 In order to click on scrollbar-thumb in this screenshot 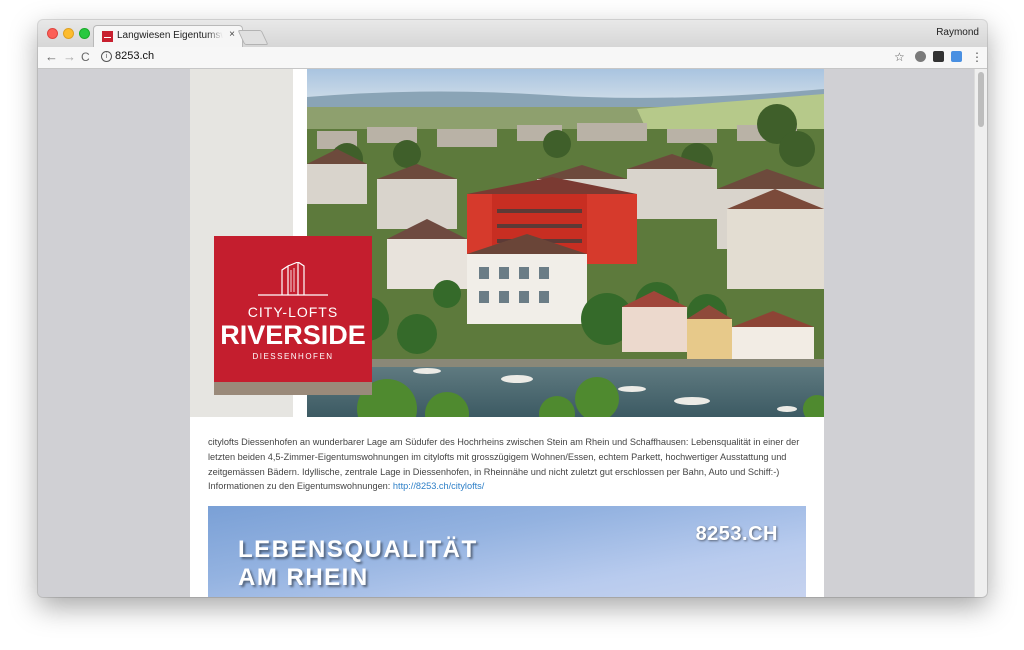, I will do `click(981, 99)`.